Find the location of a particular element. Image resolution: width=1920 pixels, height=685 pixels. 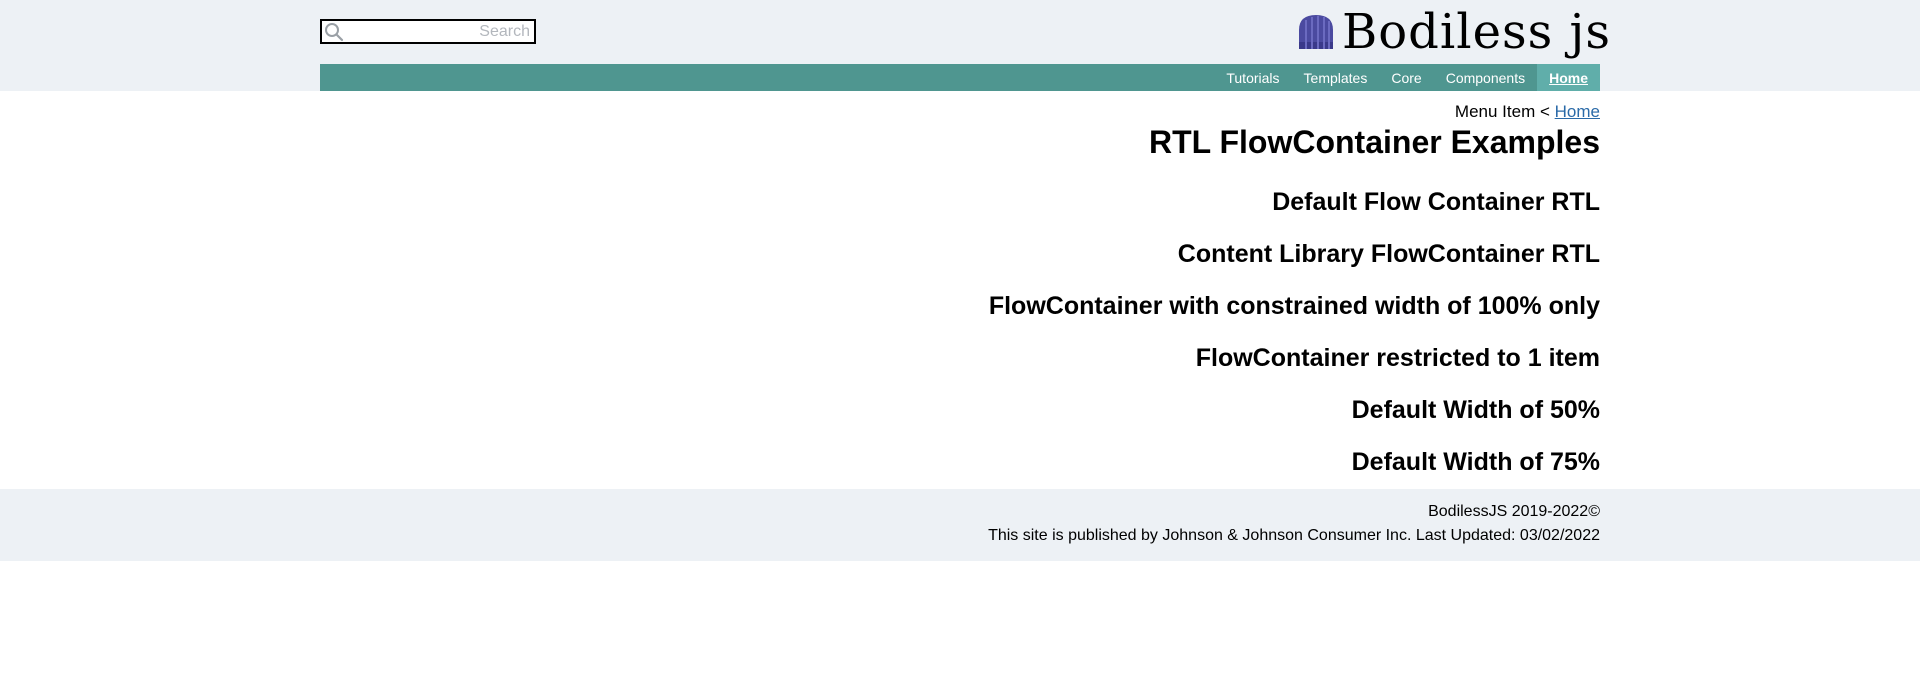

breadcrumb: Menu Item < Home is located at coordinates (960, 112).